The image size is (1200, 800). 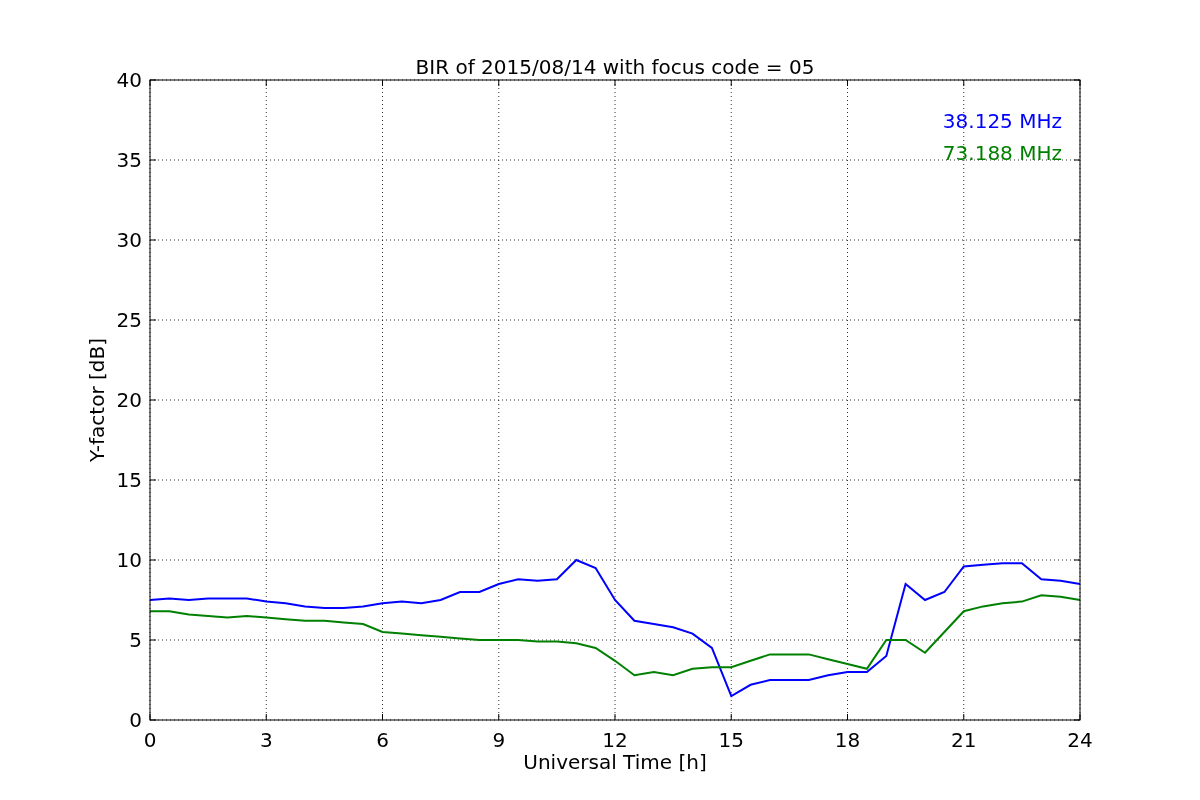 I want to click on y-tick-label: 15, so click(x=129, y=480).